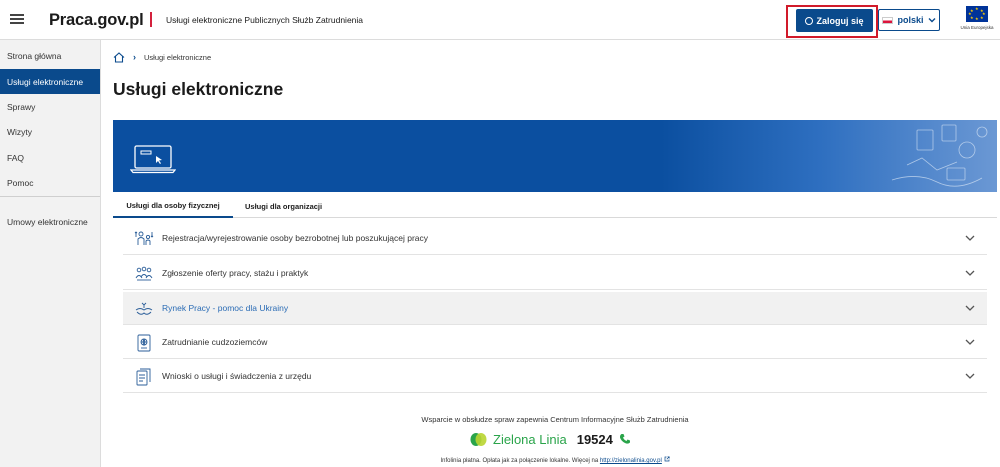  What do you see at coordinates (809, 20) in the screenshot?
I see `user-icon` at bounding box center [809, 20].